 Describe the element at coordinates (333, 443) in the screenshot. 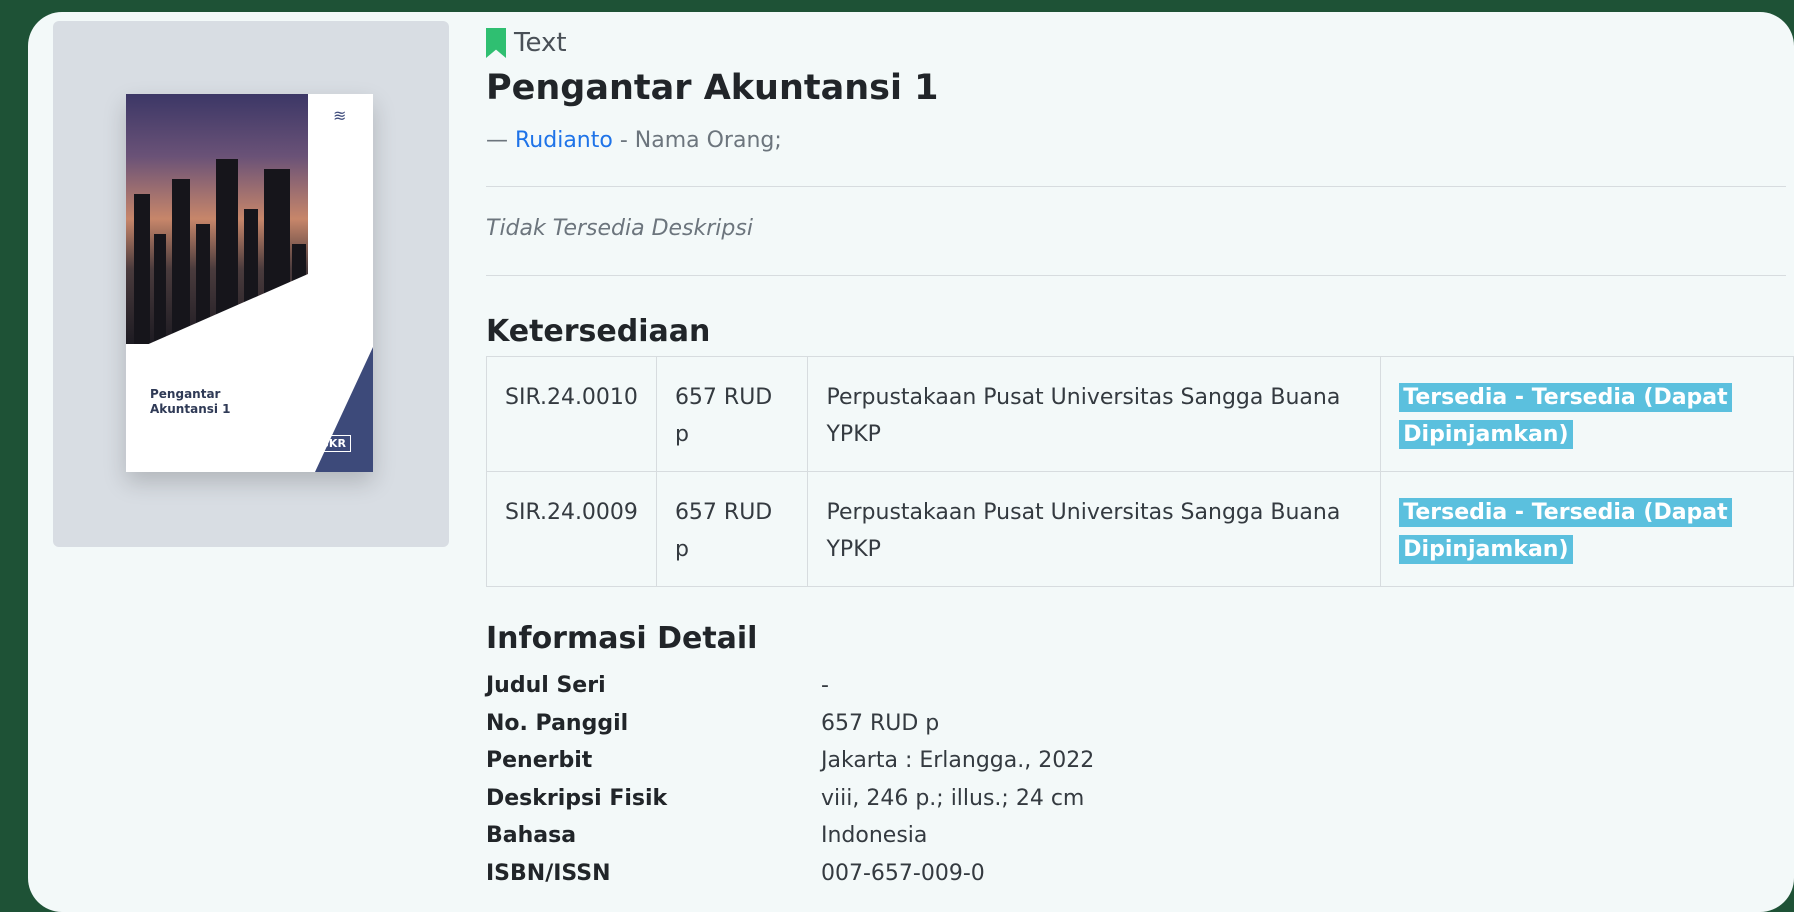

I see `cover-publisher-mark: SKR` at that location.